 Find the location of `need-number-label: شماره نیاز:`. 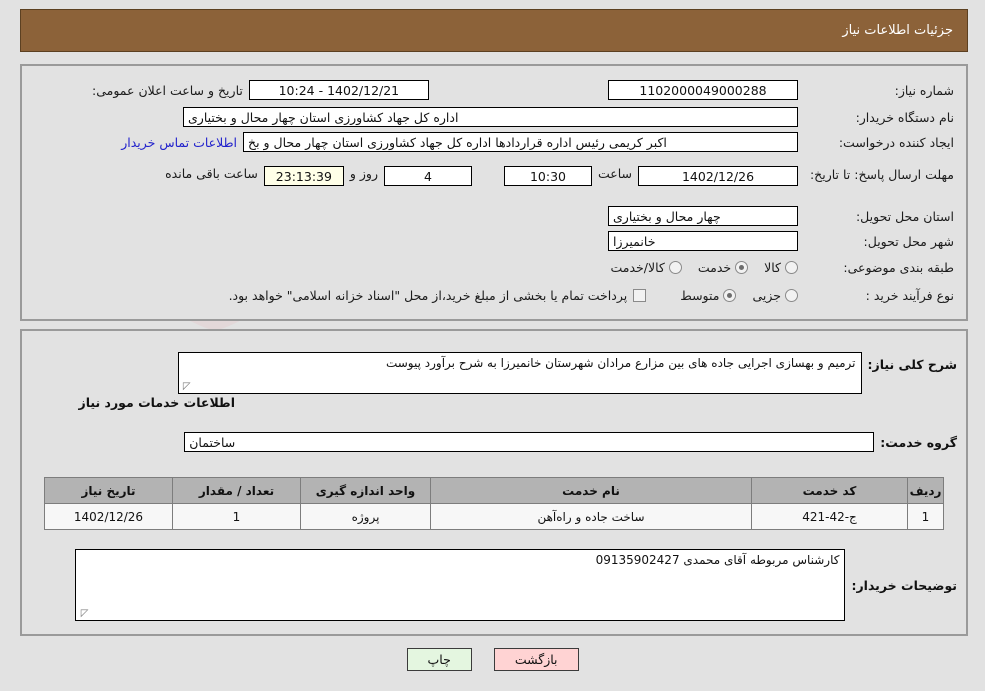

need-number-label: شماره نیاز: is located at coordinates (924, 90).